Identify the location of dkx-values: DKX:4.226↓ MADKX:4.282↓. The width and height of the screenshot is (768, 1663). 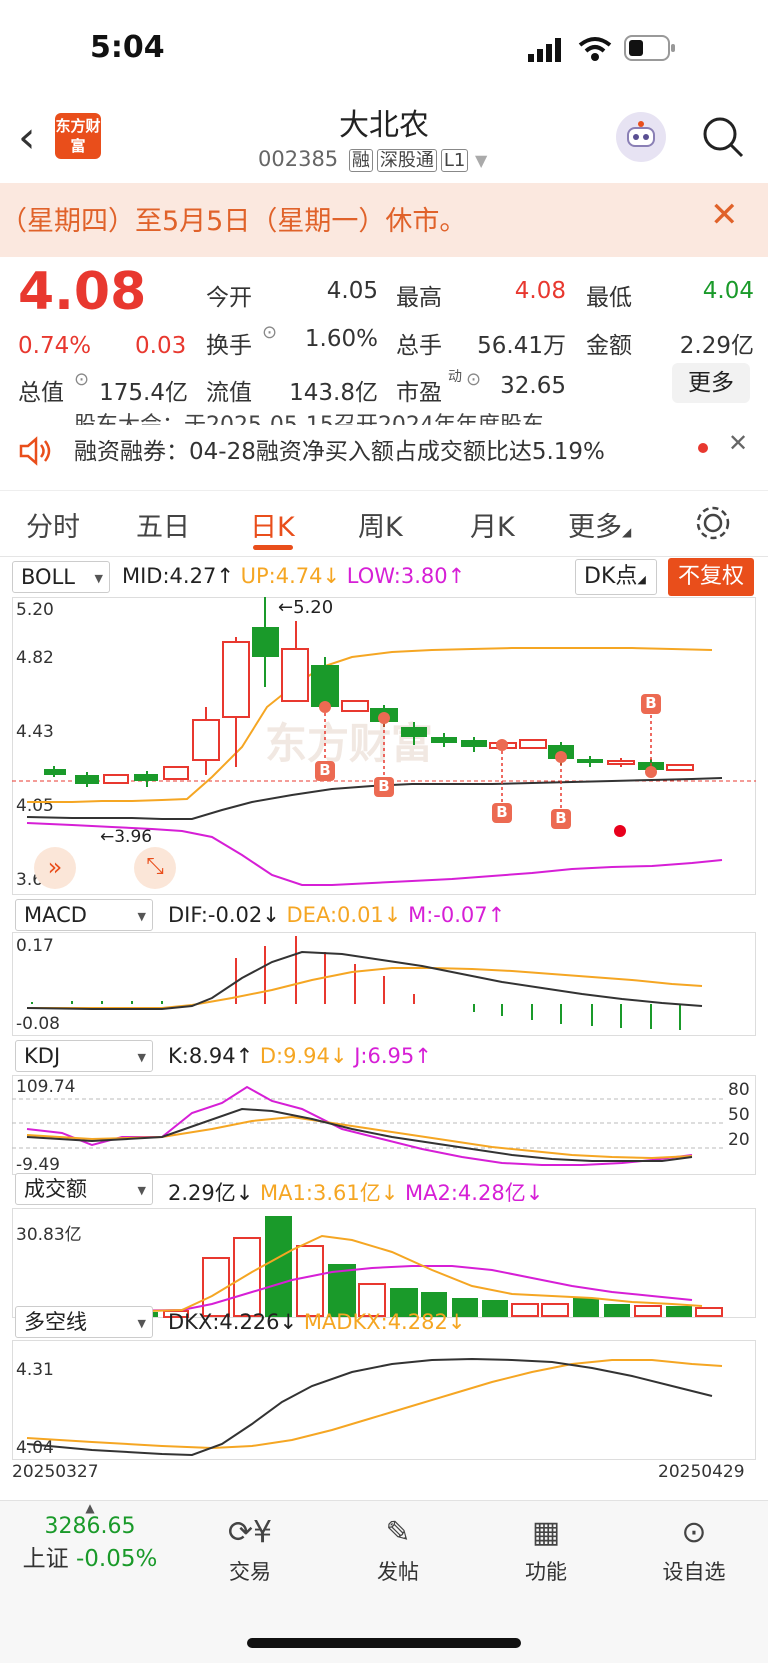
(316, 1322).